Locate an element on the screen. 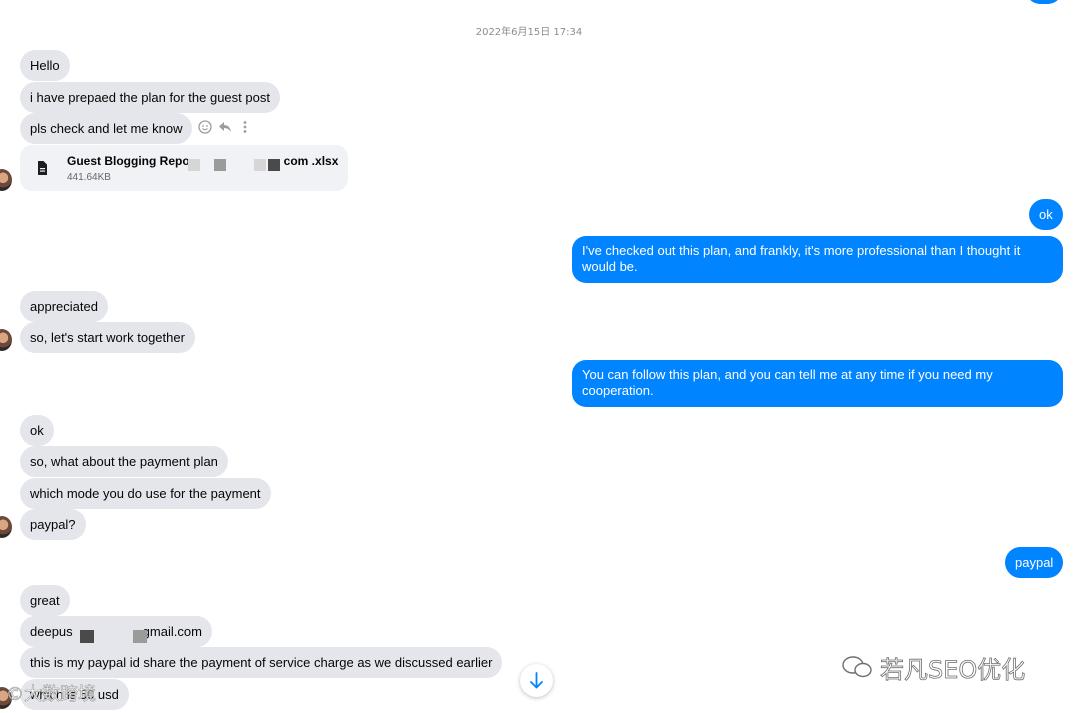 Image resolution: width=1080 pixels, height=713 pixels. reply-icon is located at coordinates (225, 127).